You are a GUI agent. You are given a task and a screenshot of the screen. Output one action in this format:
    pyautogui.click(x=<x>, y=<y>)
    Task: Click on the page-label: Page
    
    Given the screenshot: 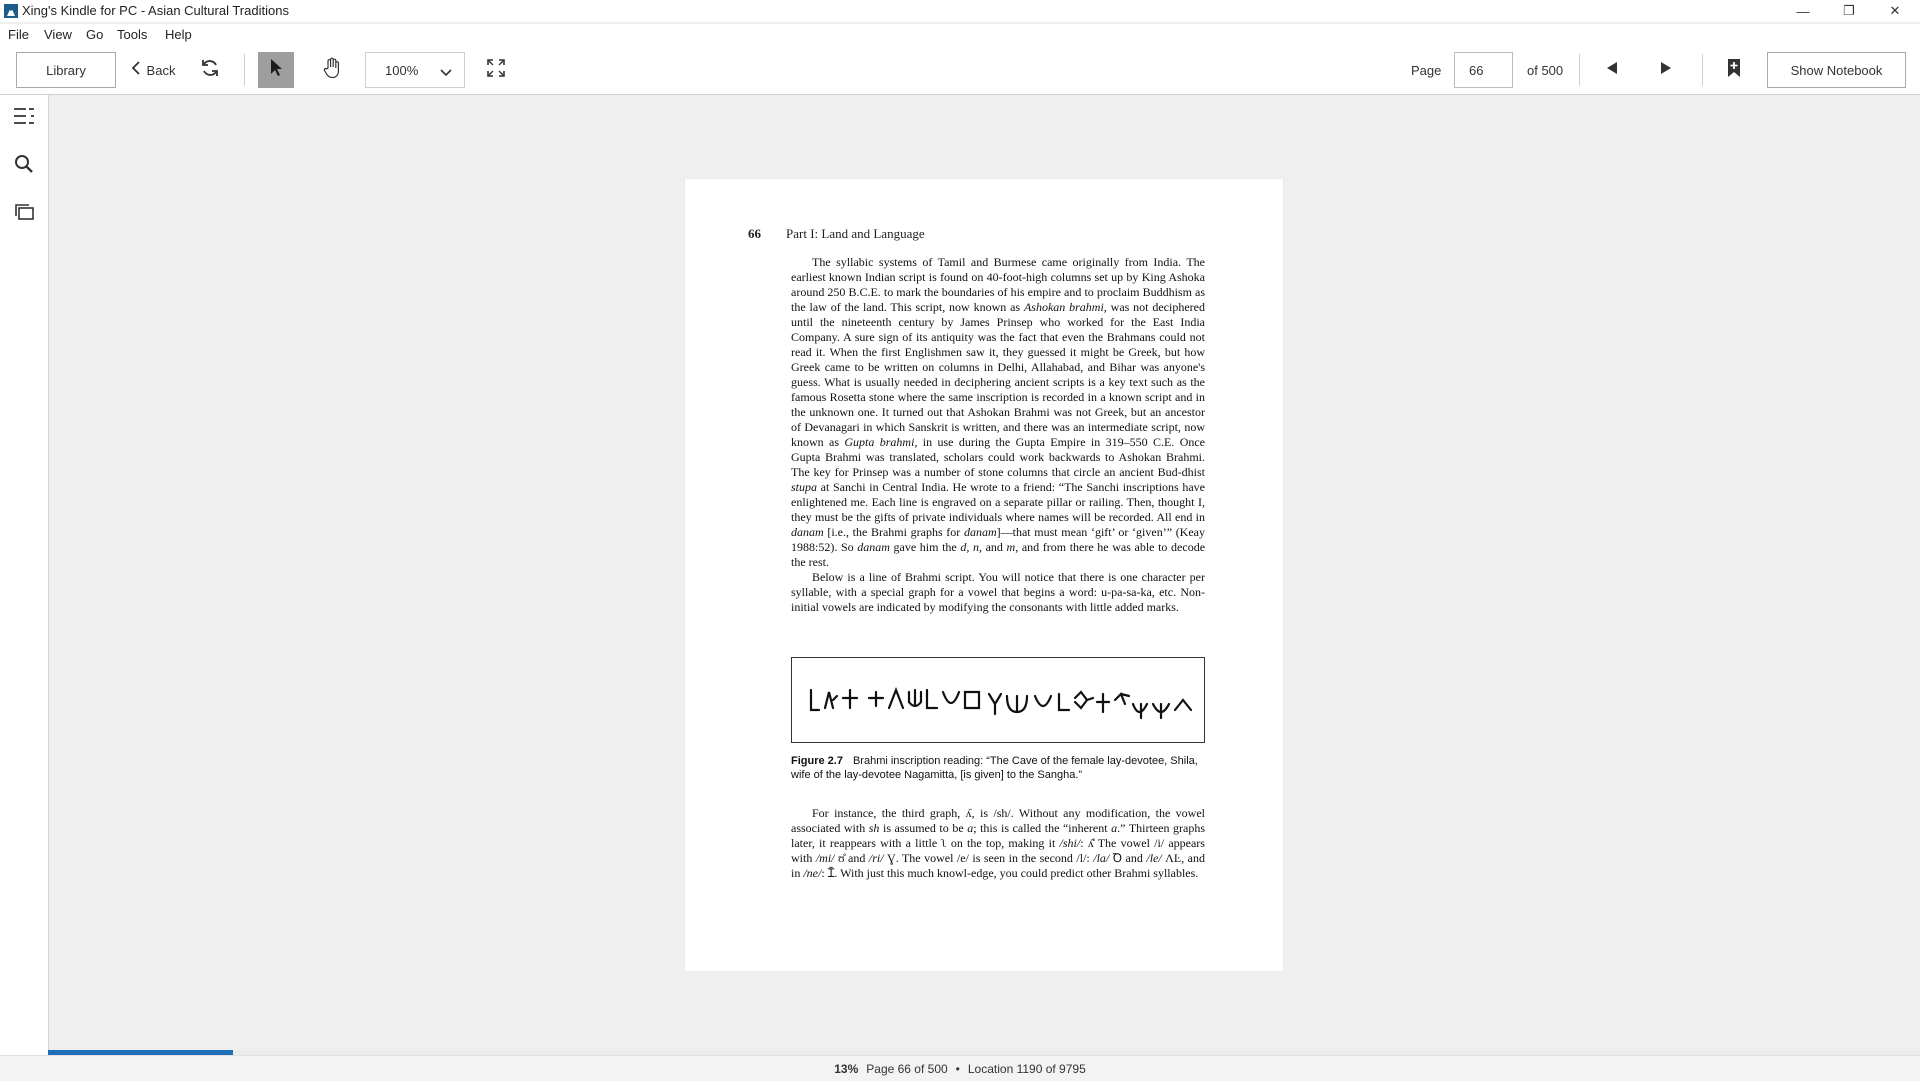 What is the action you would take?
    pyautogui.click(x=1426, y=70)
    